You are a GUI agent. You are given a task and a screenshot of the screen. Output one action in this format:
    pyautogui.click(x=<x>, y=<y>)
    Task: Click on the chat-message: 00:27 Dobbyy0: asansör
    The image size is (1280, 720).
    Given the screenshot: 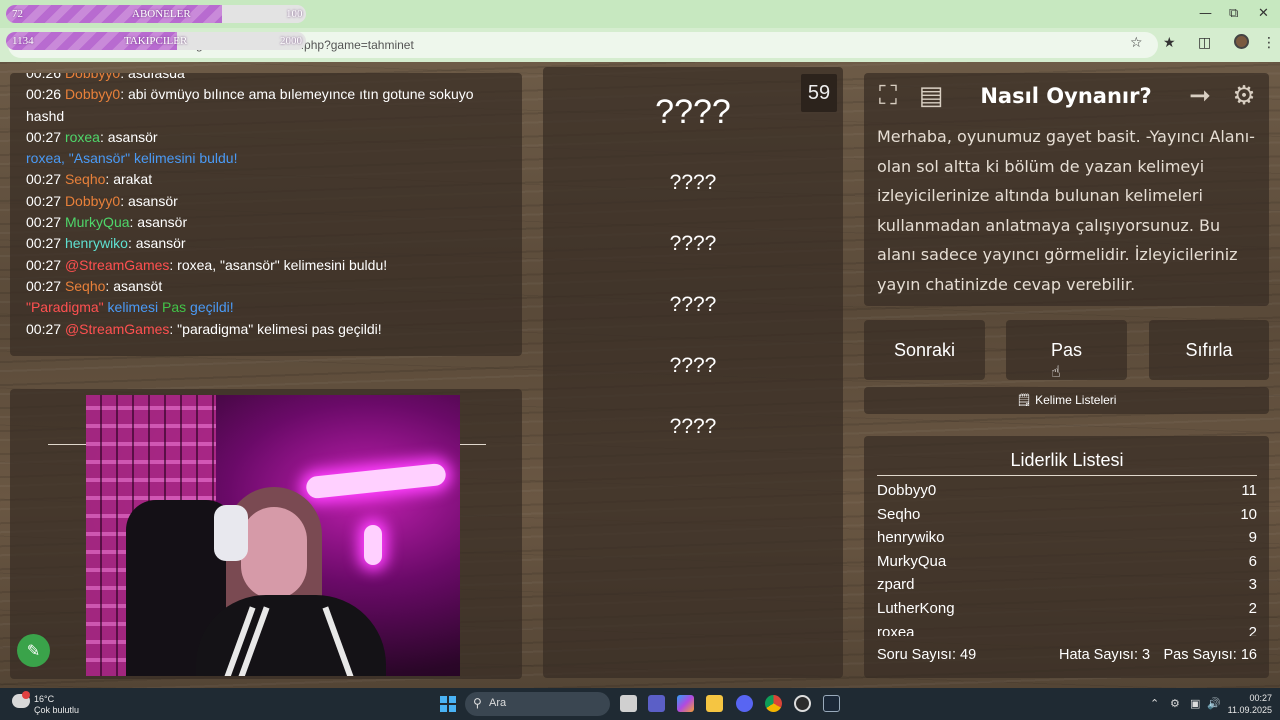 What is the action you would take?
    pyautogui.click(x=266, y=201)
    